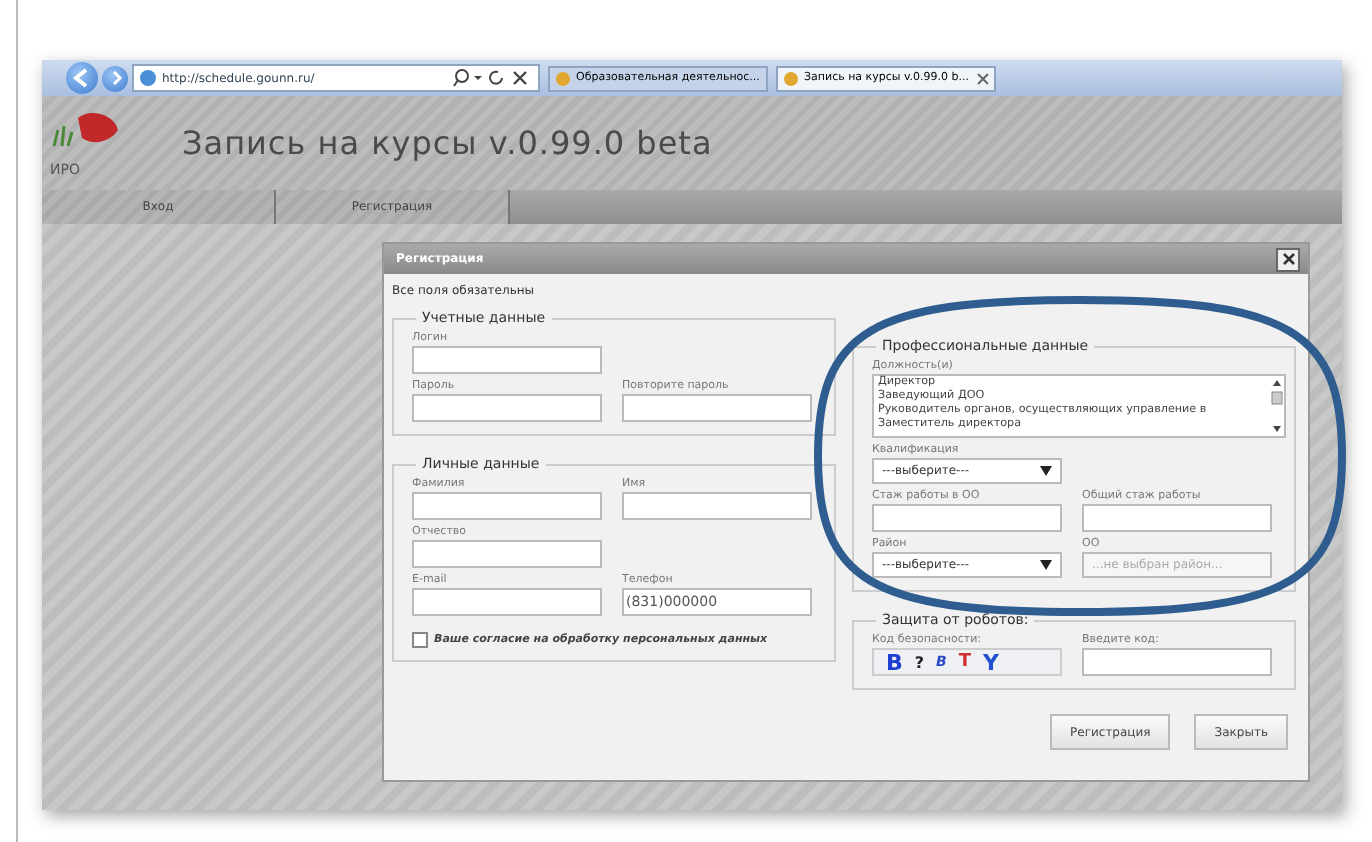 This screenshot has height=842, width=1372. Describe the element at coordinates (965, 662) in the screenshot. I see `captcha-letter: T` at that location.